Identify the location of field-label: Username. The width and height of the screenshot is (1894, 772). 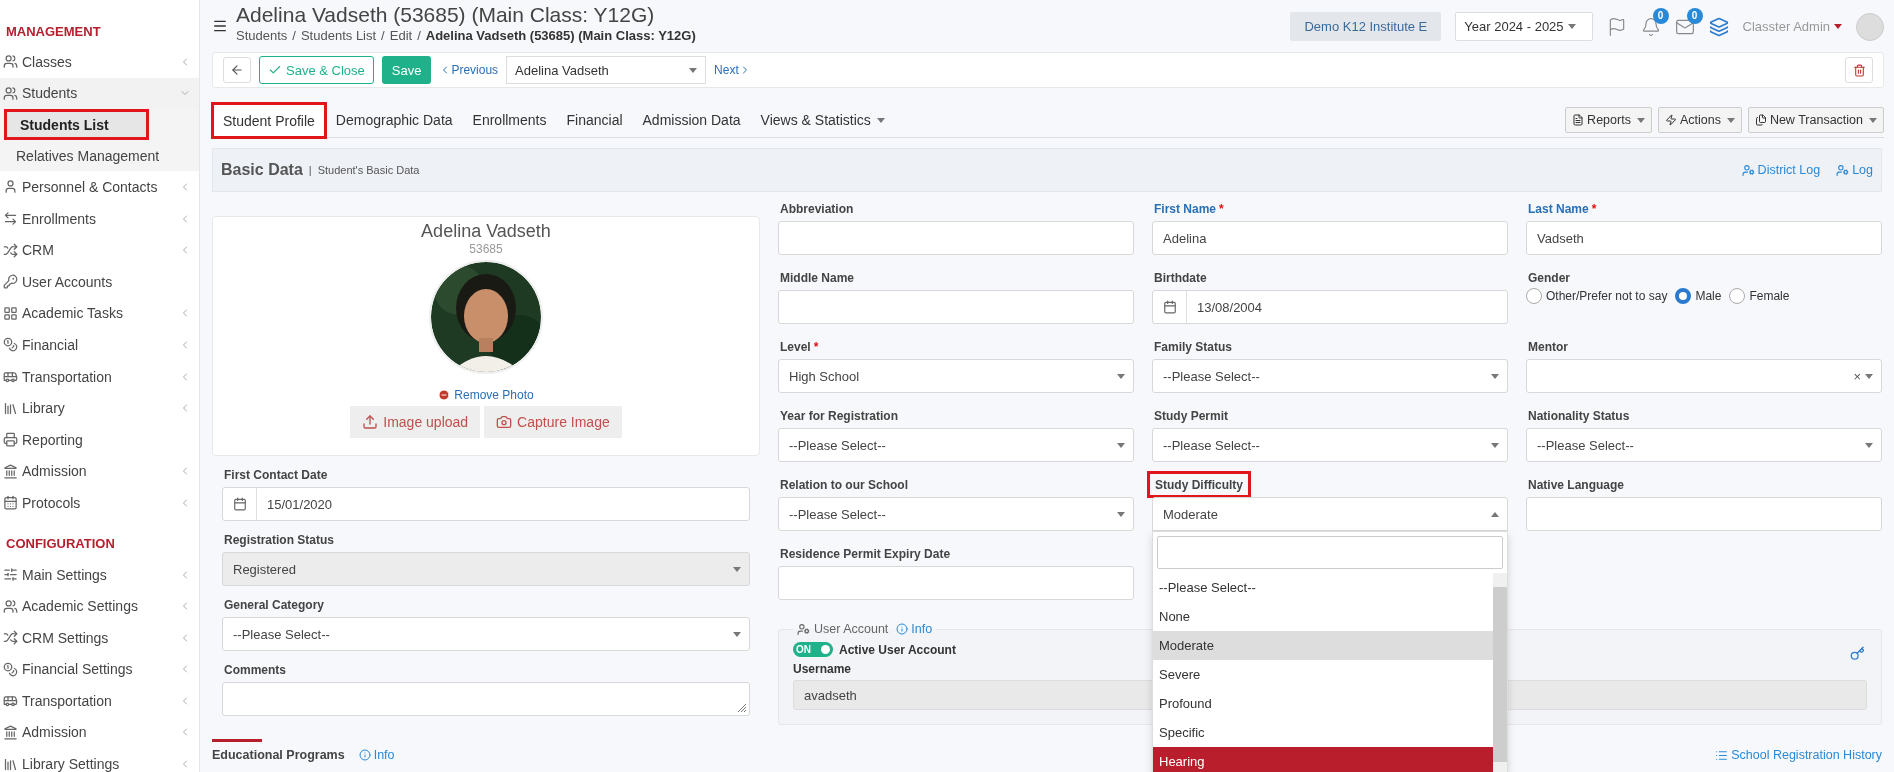
(822, 669).